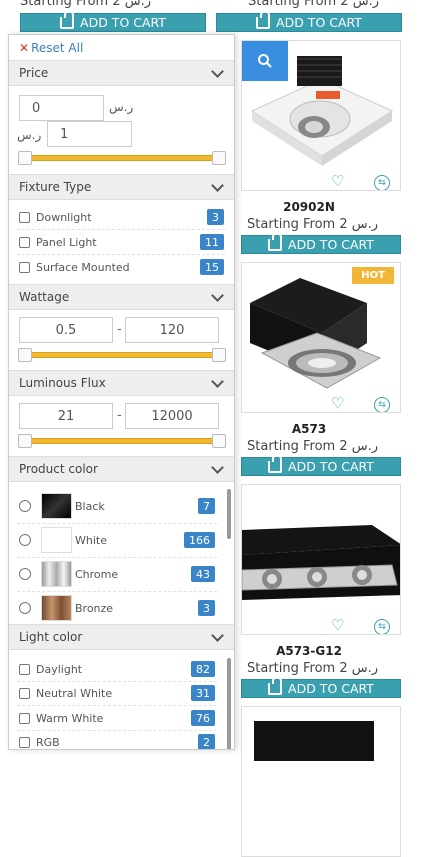  What do you see at coordinates (117, 608) in the screenshot?
I see `color-option-bronze: Bronze 3` at bounding box center [117, 608].